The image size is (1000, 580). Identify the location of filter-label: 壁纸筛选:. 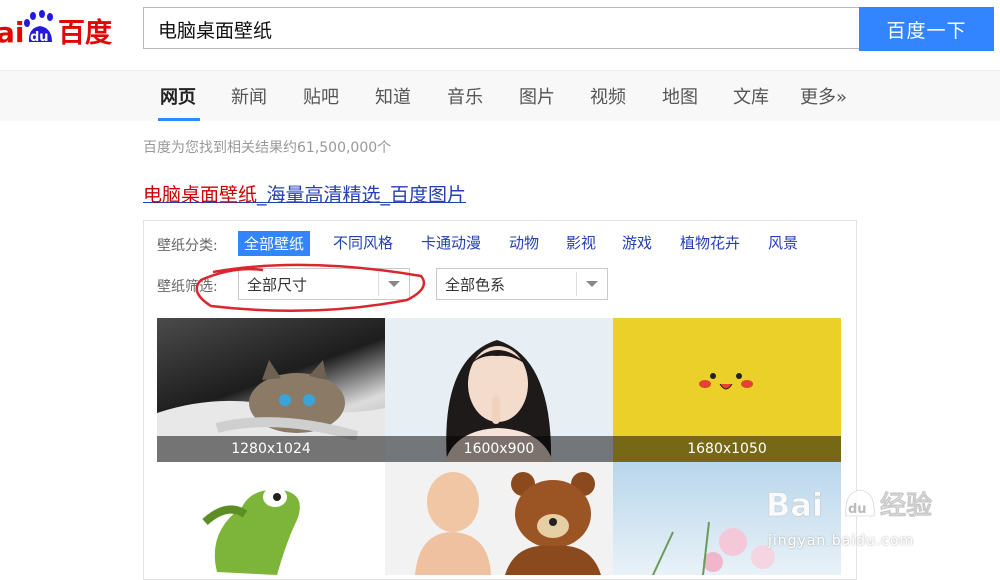
(187, 287).